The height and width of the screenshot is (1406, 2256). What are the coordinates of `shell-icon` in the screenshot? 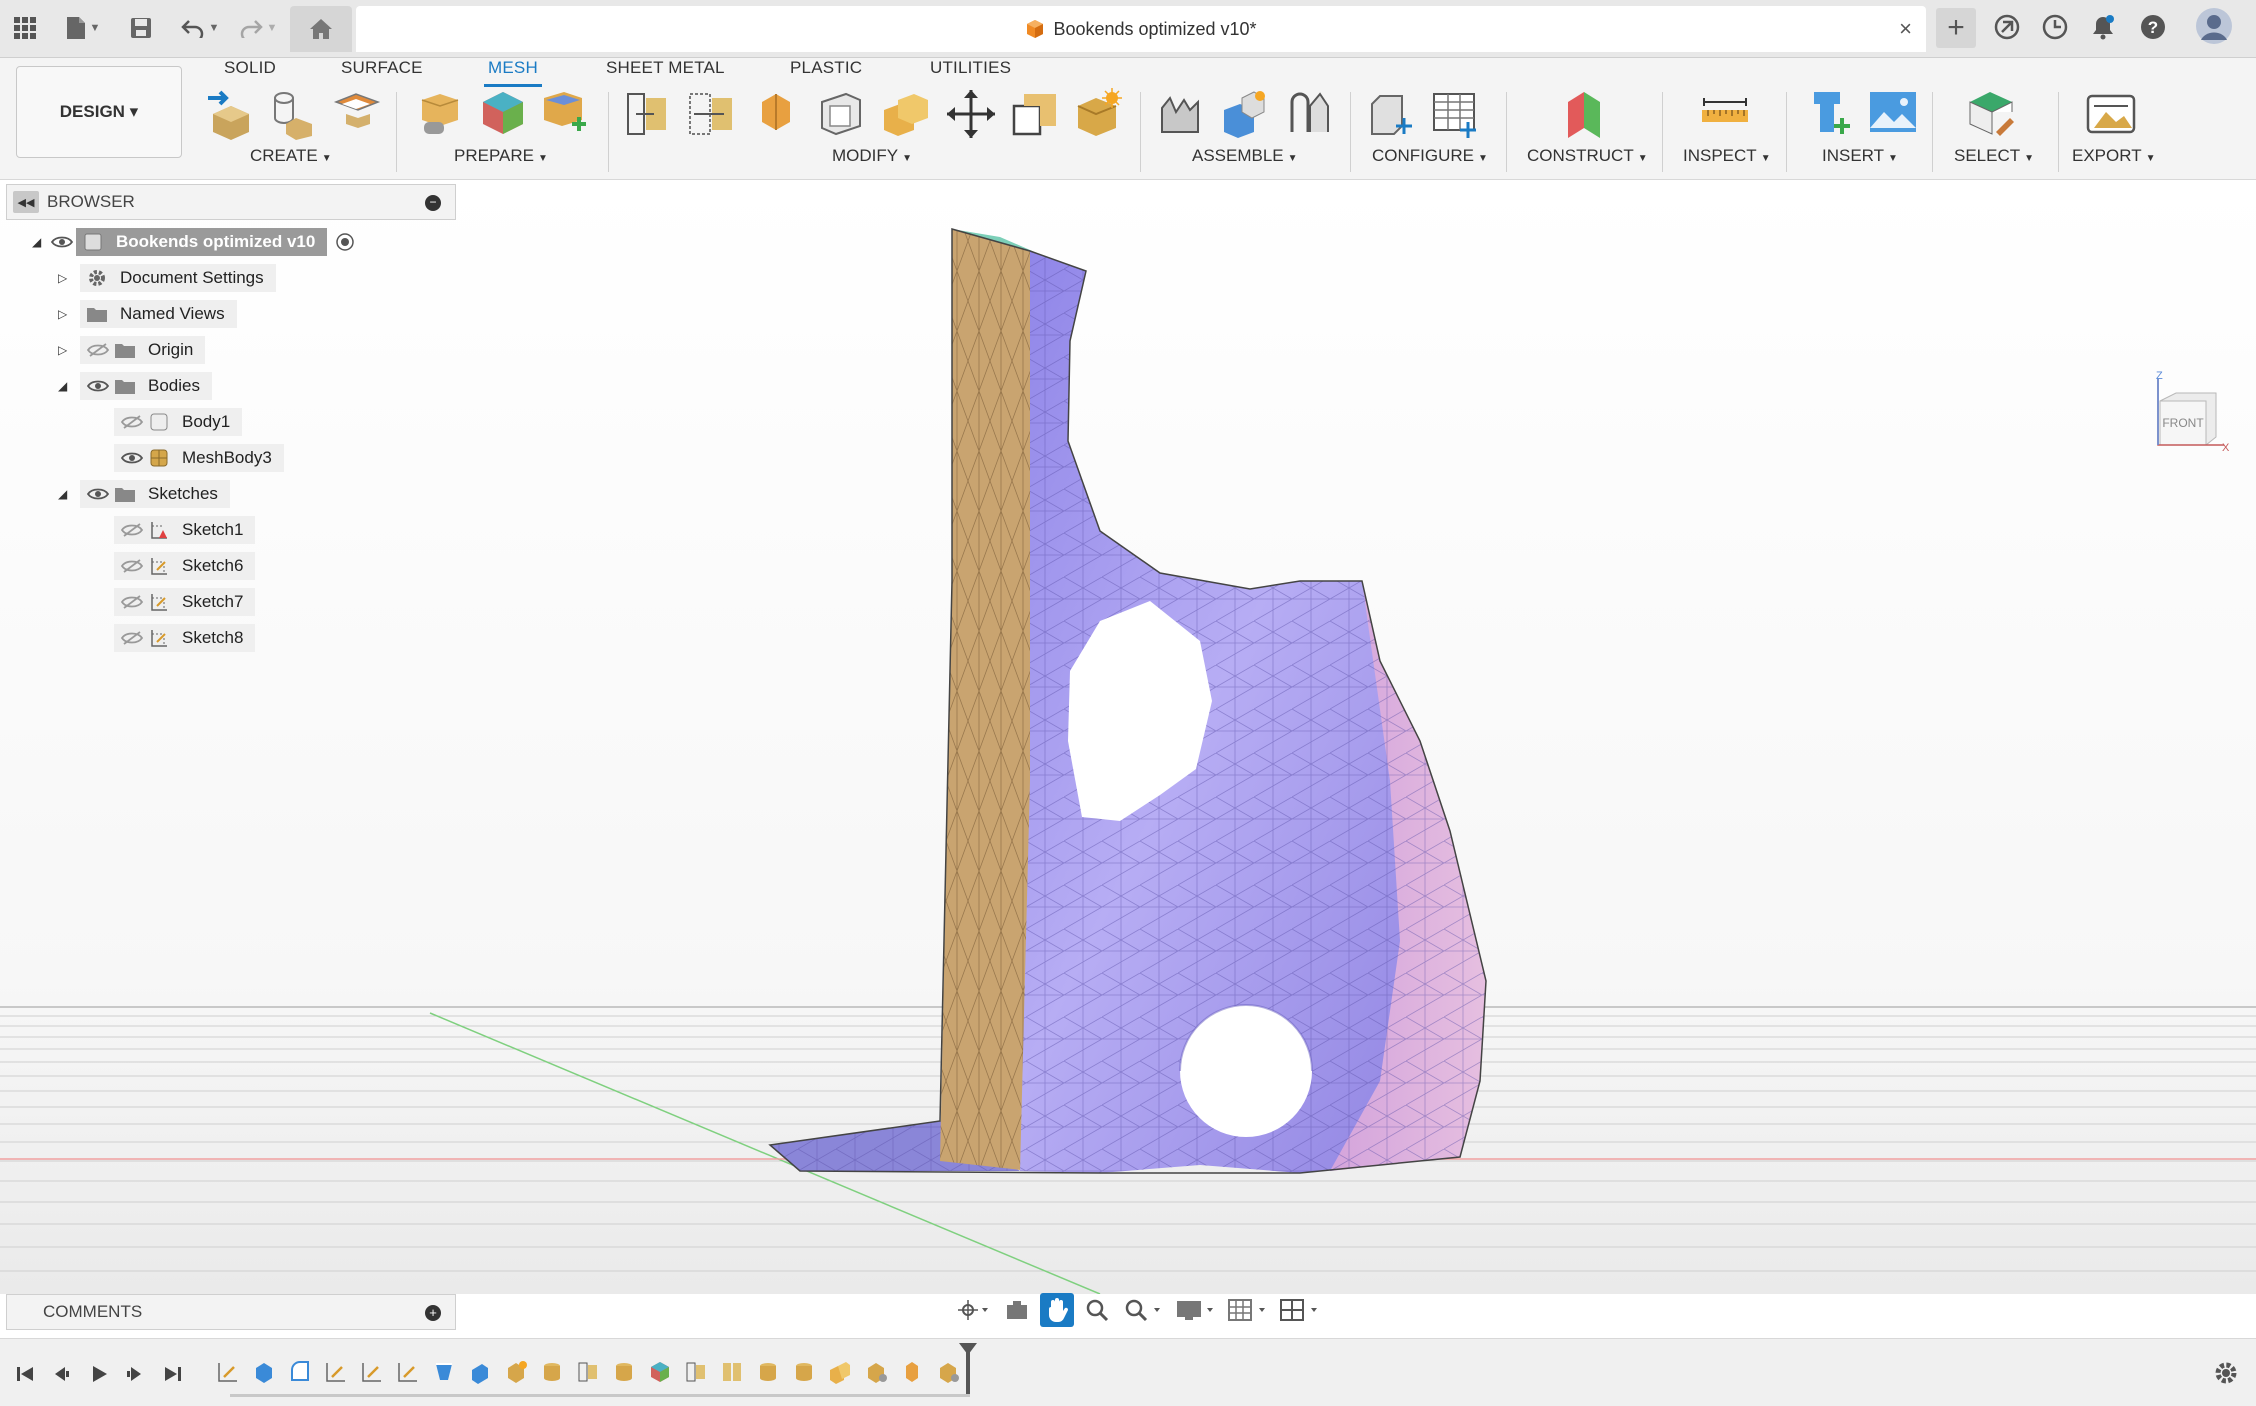 It's located at (841, 114).